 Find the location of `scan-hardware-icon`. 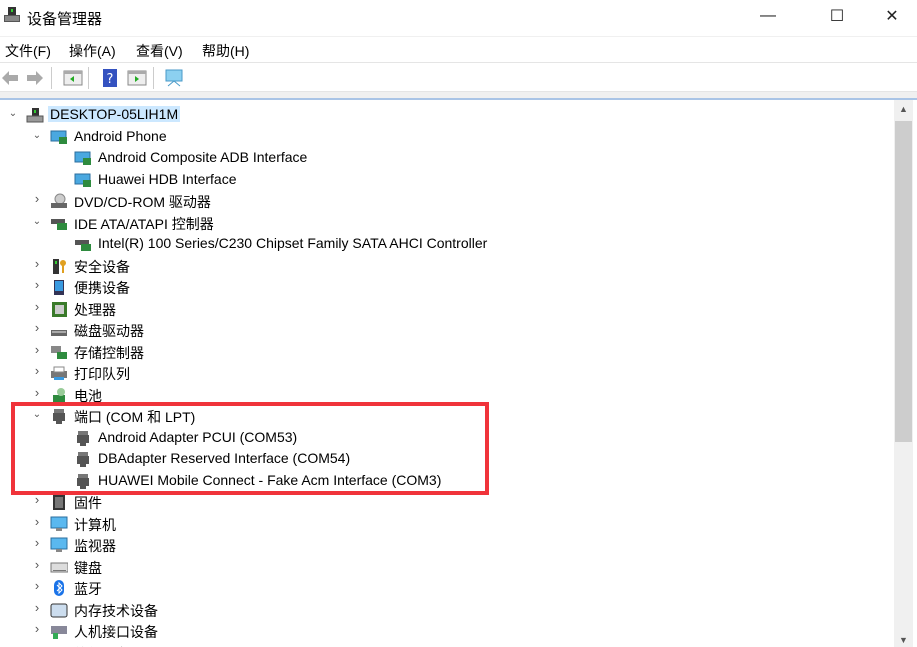

scan-hardware-icon is located at coordinates (174, 78).